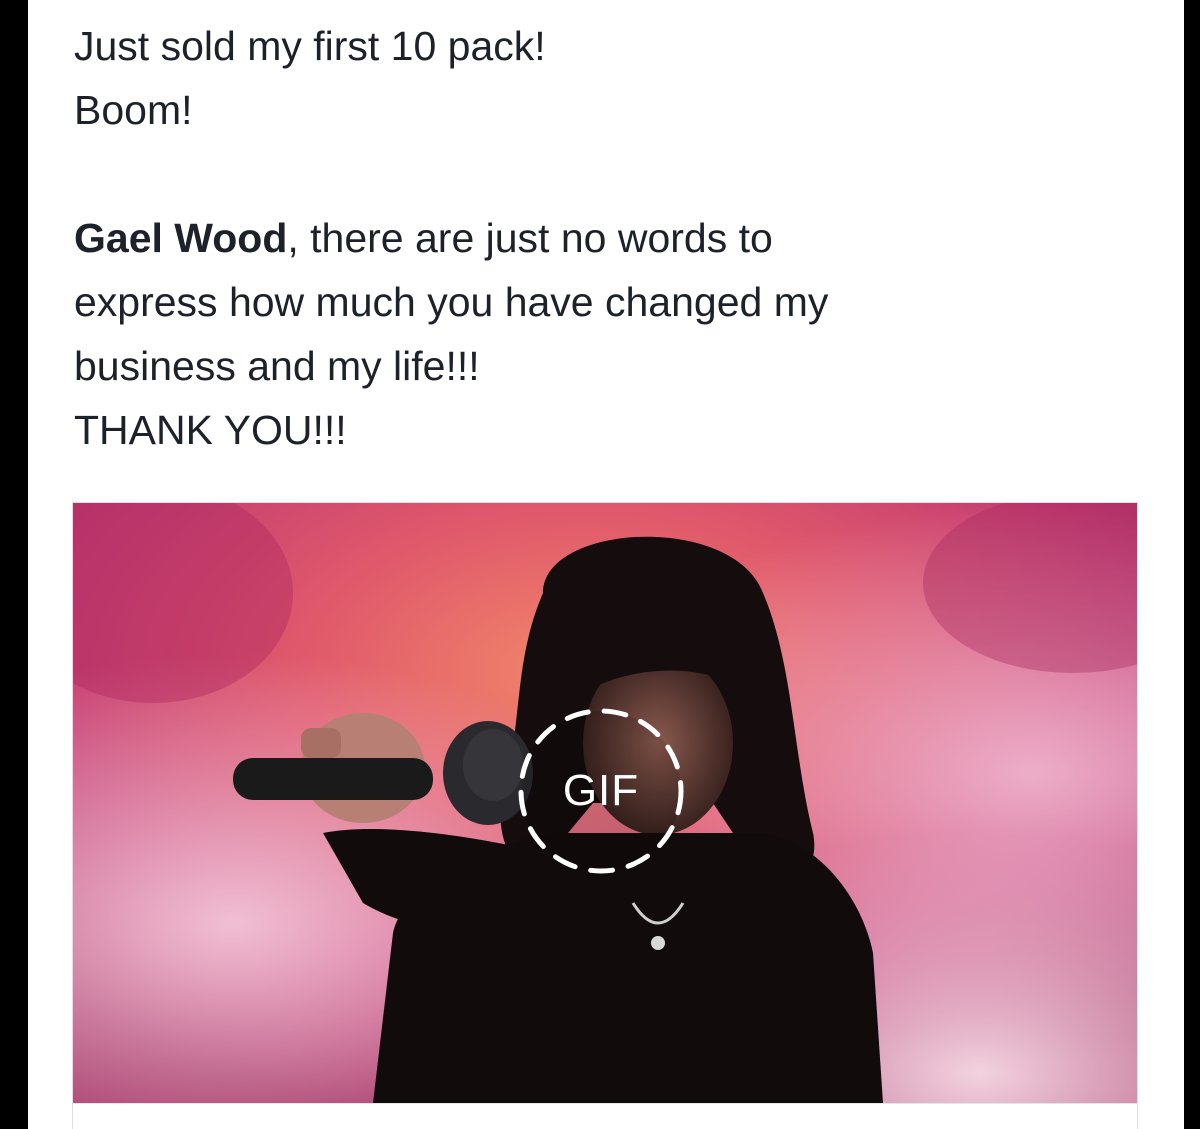 This screenshot has height=1129, width=1200. I want to click on post-line: Gael Wood, there are just no words to, so click(614, 238).